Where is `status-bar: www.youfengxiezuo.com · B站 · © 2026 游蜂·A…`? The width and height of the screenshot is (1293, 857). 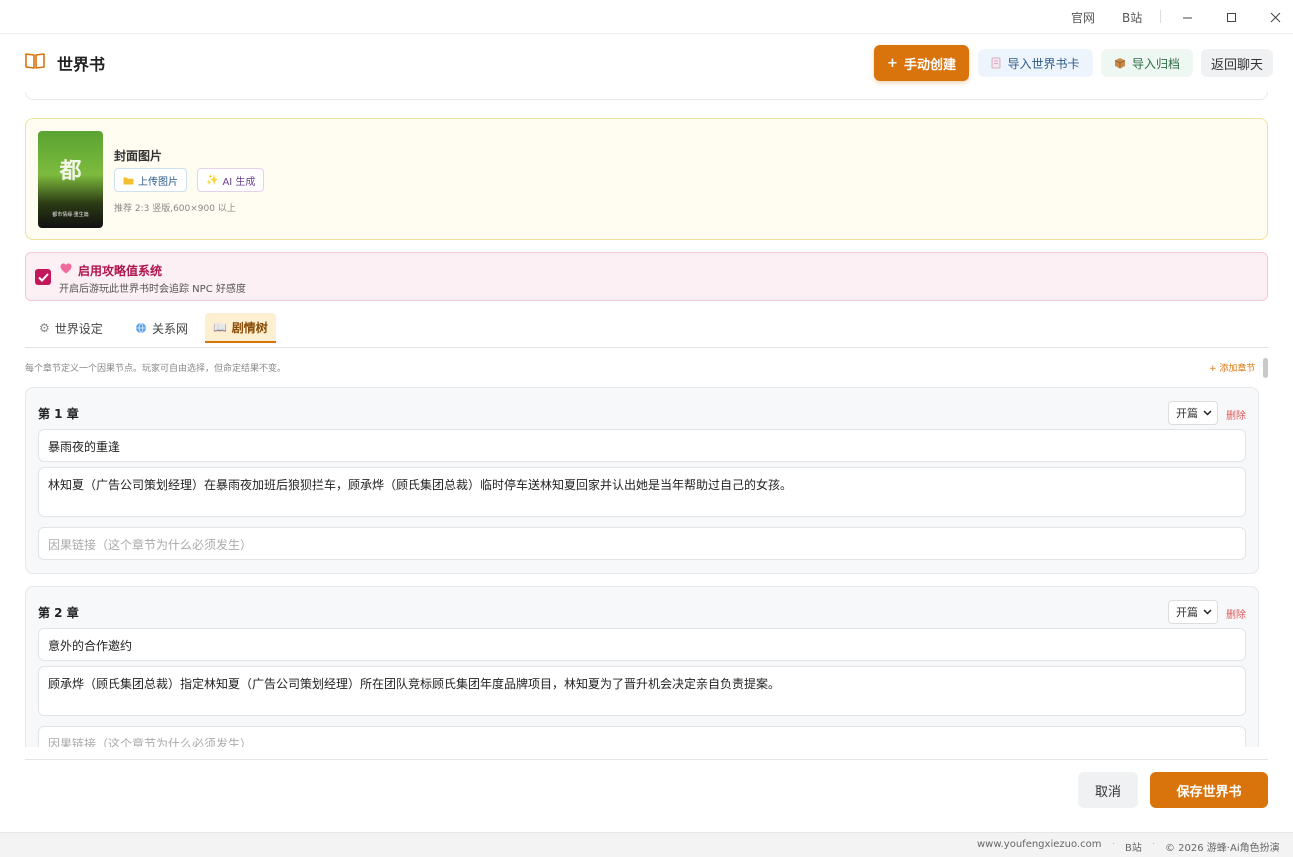
status-bar: www.youfengxiezuo.com · B站 · © 2026 游蜂·A… is located at coordinates (646, 844).